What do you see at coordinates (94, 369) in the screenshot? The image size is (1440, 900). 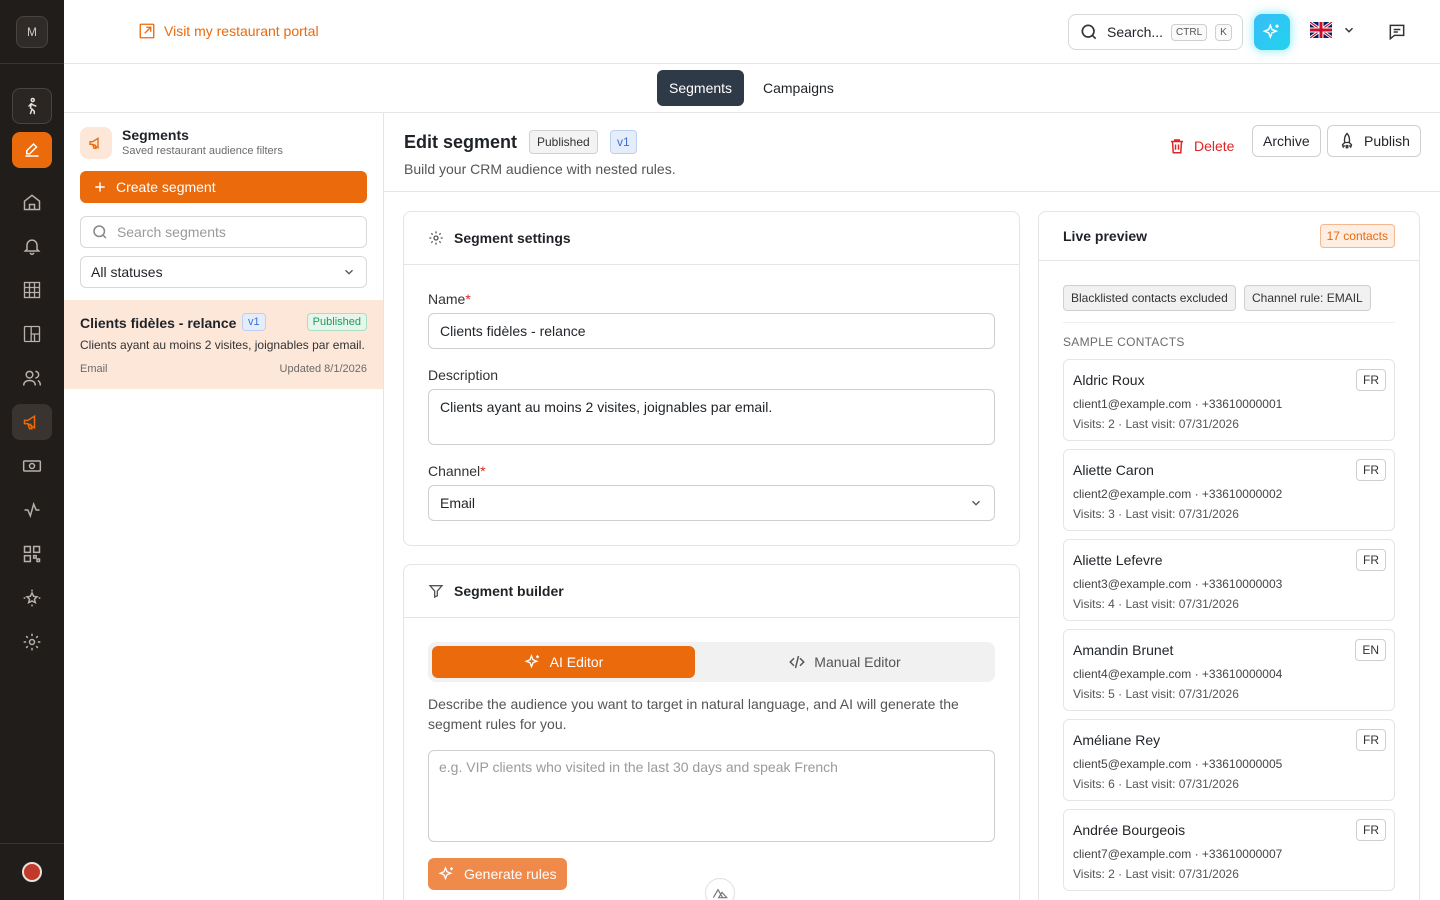 I see `segment-item-channel: Email` at bounding box center [94, 369].